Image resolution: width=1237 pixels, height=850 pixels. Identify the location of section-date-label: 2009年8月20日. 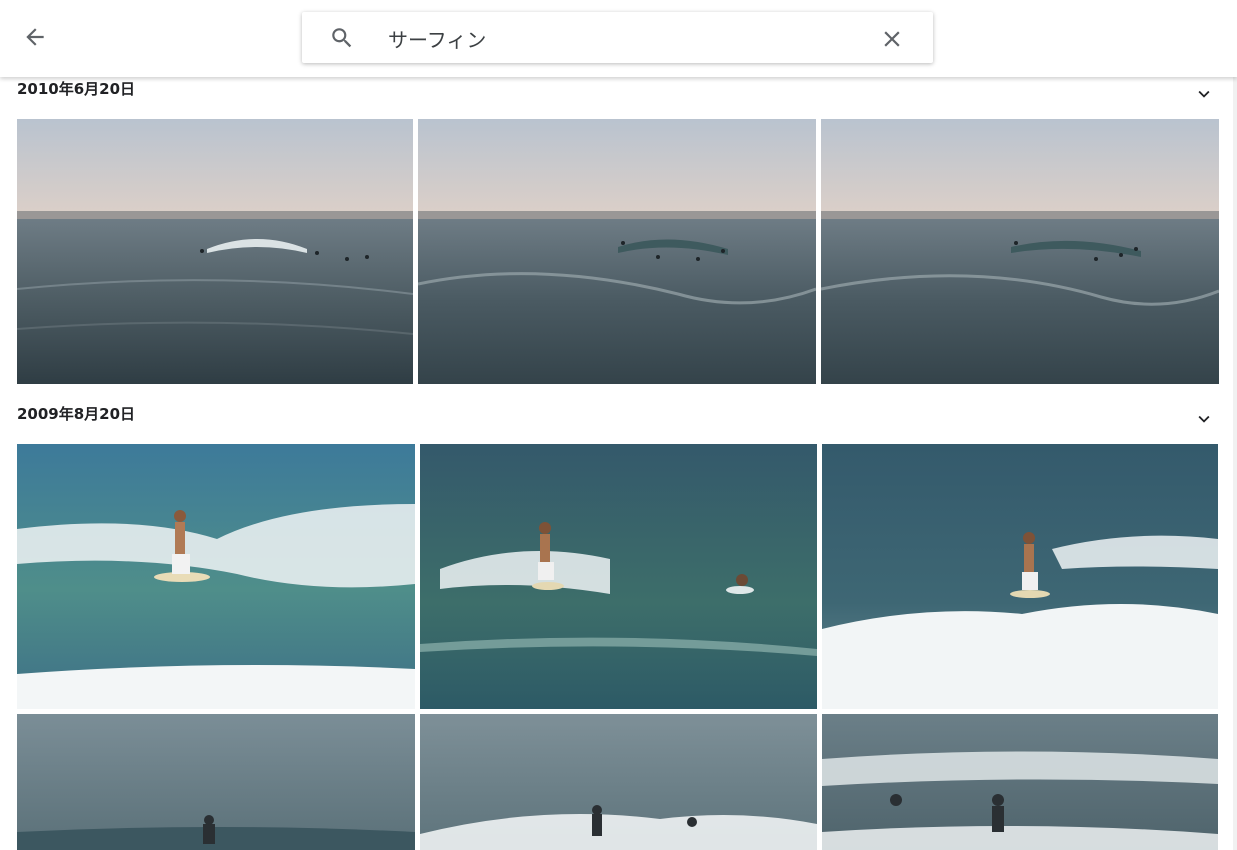
(76, 414).